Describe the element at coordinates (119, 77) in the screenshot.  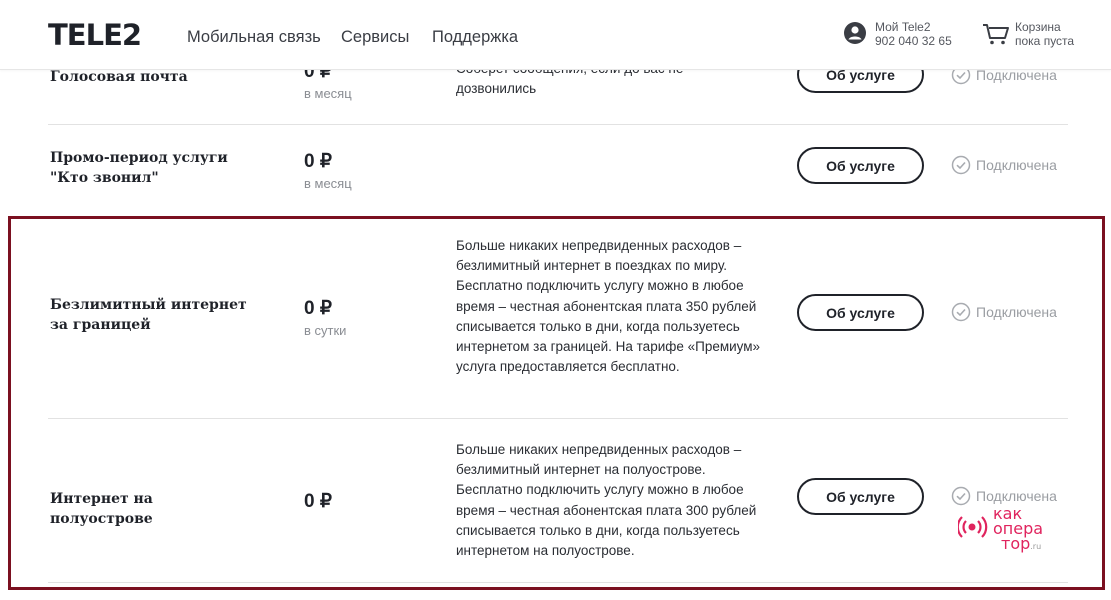
I see `service-name: Голосовая почта` at that location.